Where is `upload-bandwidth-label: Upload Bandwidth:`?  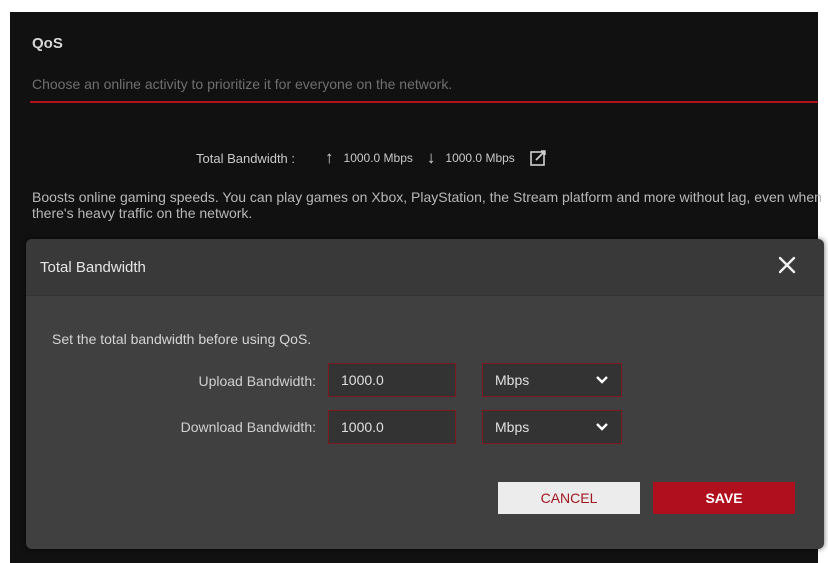
upload-bandwidth-label: Upload Bandwidth: is located at coordinates (257, 381).